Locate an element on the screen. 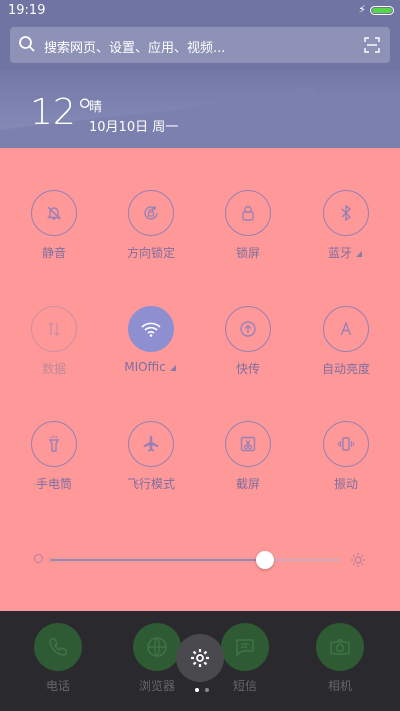 Image resolution: width=400 pixels, height=711 pixels. brightness-high-icon is located at coordinates (358, 560).